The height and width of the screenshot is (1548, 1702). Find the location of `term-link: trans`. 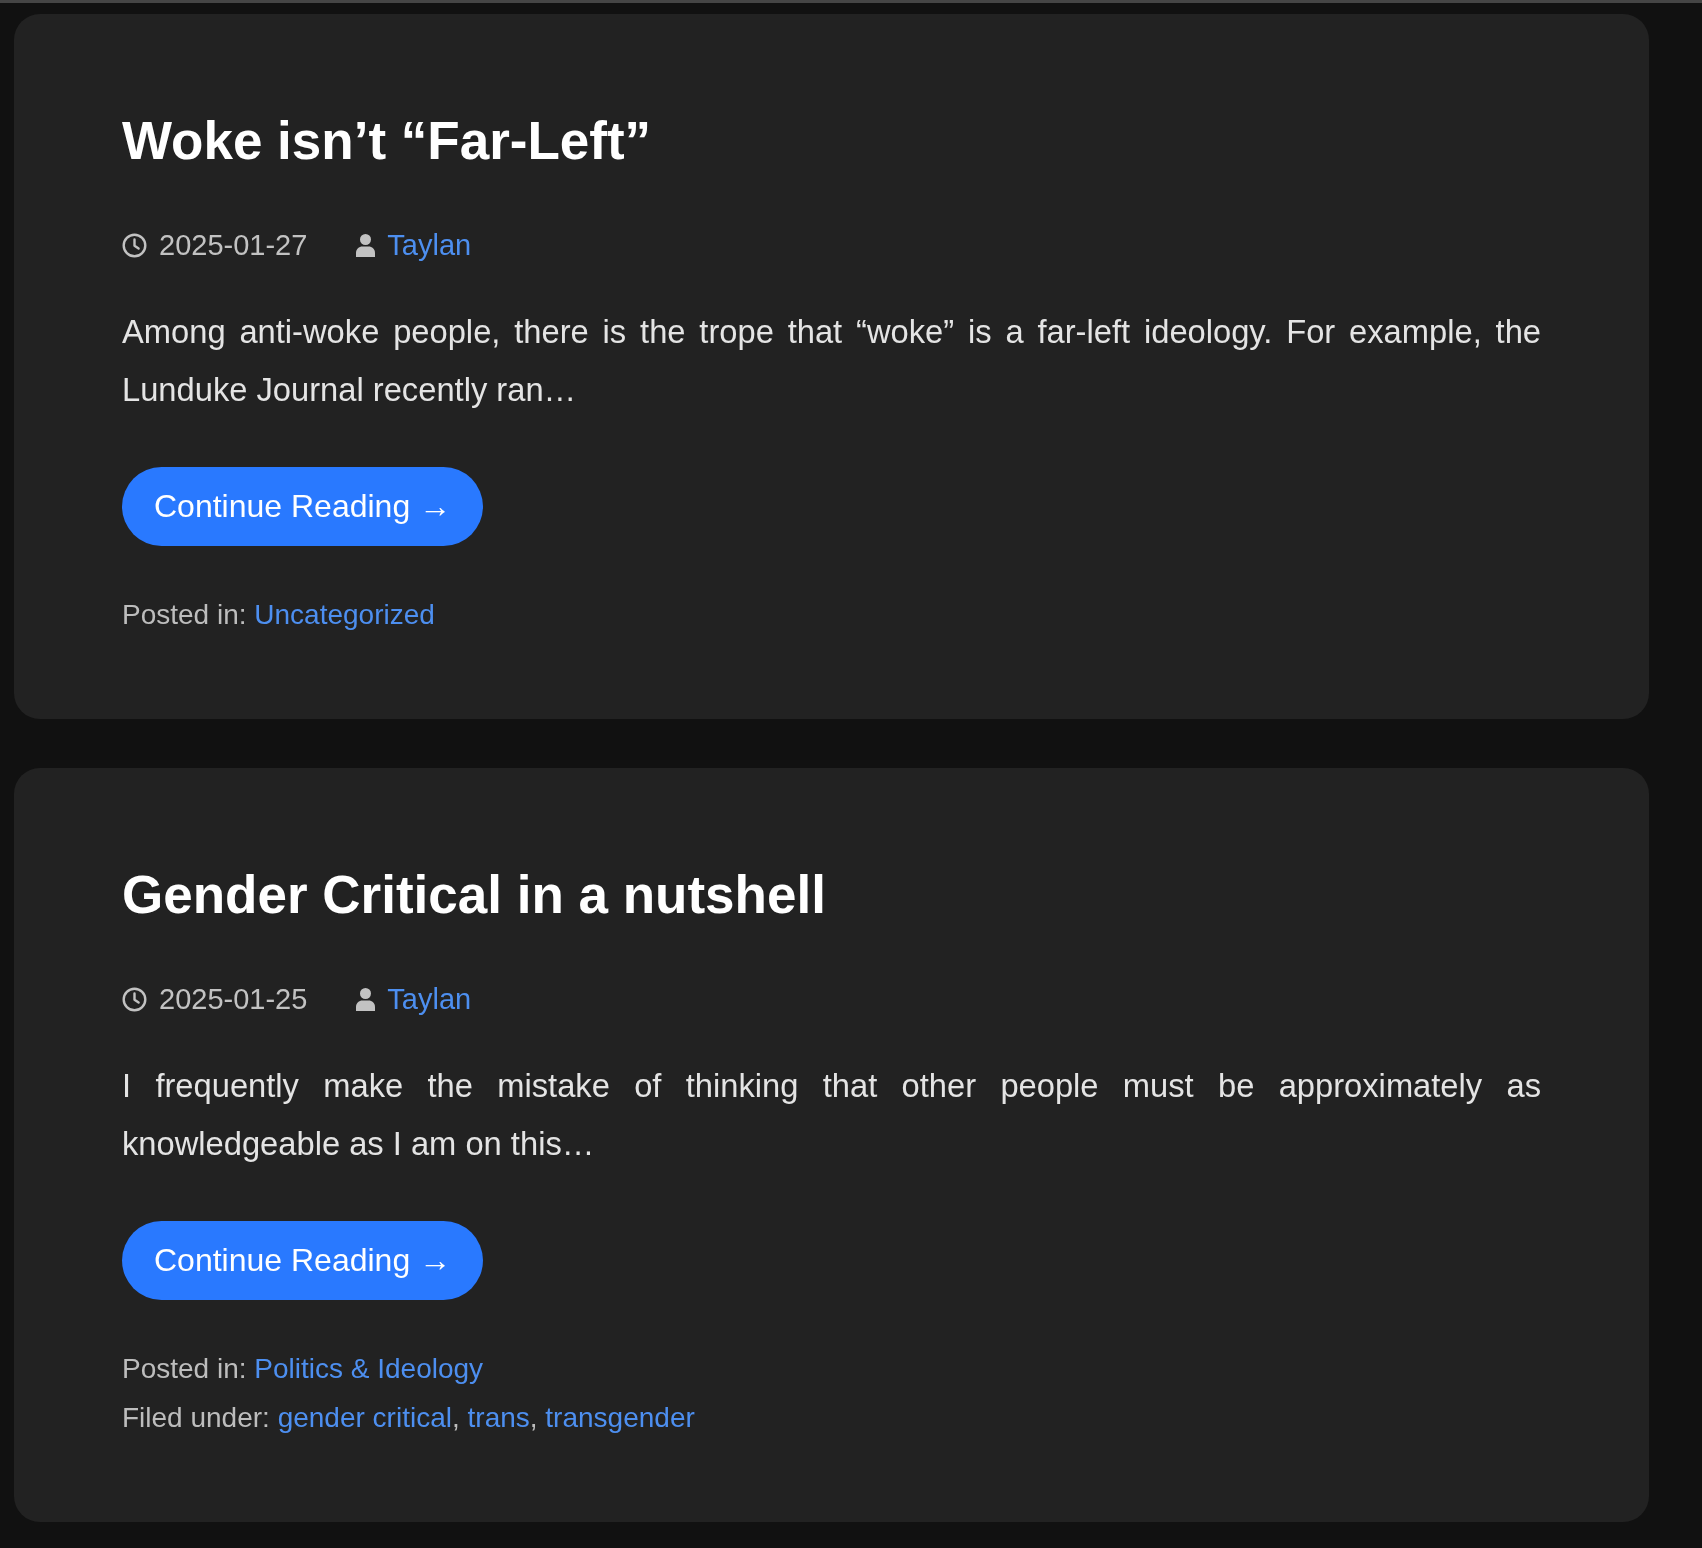

term-link: trans is located at coordinates (498, 1417).